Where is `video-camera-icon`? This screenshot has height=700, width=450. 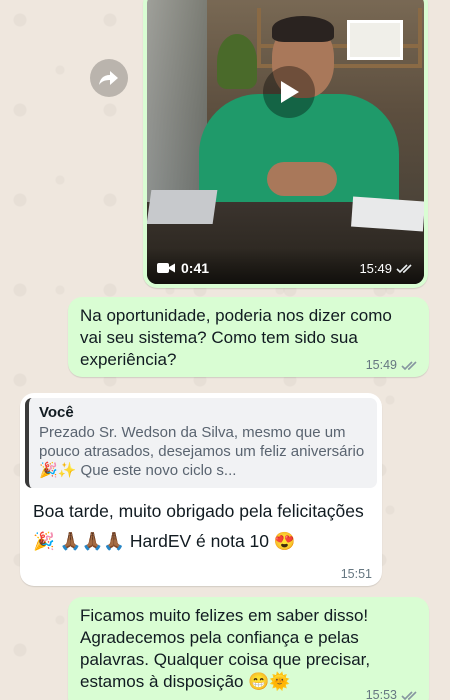
video-camera-icon is located at coordinates (166, 268).